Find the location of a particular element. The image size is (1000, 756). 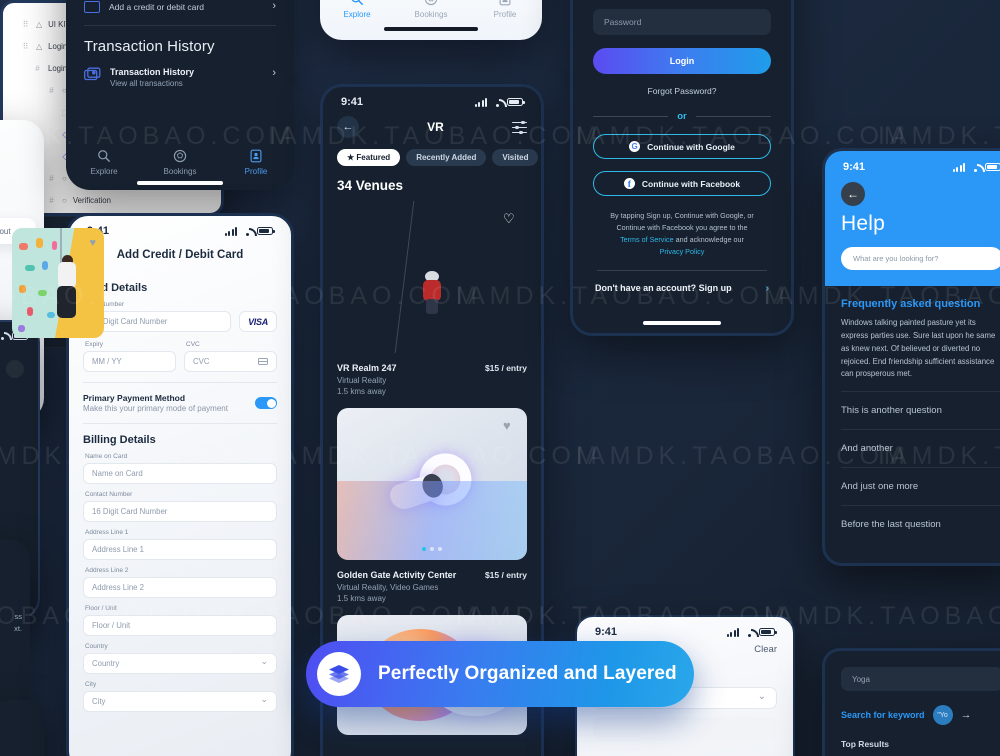

terms-of-service-link: Terms of Service is located at coordinates (647, 239).